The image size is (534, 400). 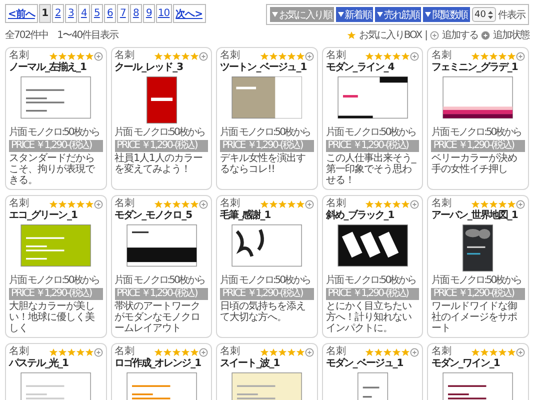 I want to click on card-title: クール_レッド_3, so click(x=161, y=68).